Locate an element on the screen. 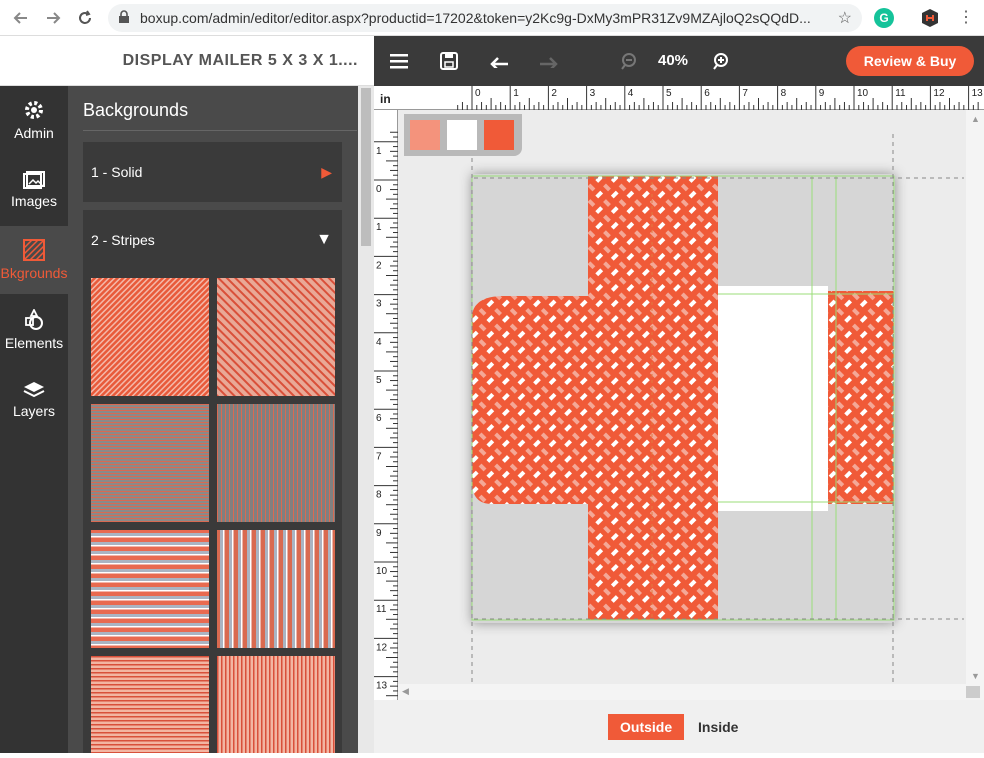  bottom-flap is located at coordinates (653, 562).